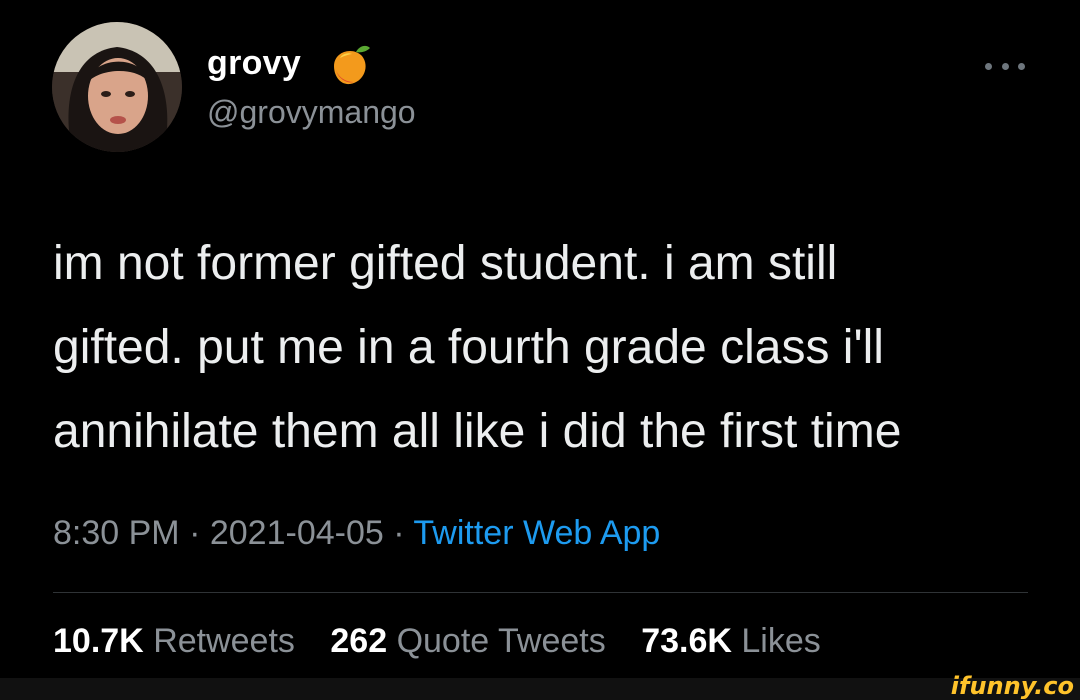 This screenshot has height=700, width=1080. I want to click on retweets-label: Retweets, so click(224, 641).